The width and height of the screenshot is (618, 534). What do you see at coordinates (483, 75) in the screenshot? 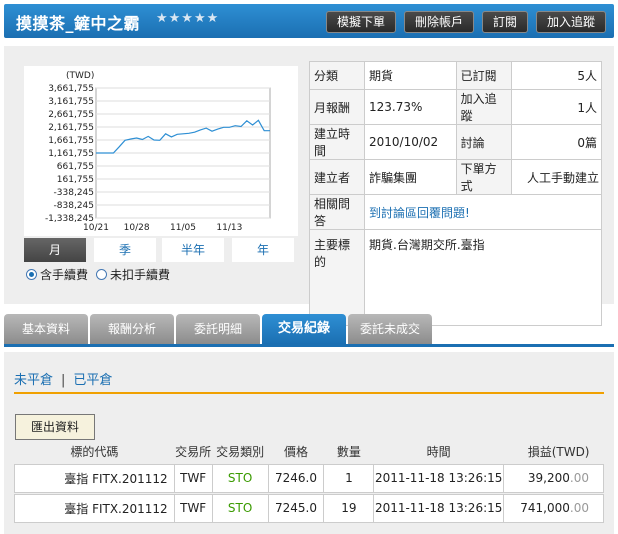
I see `info-label: 已訂閱` at bounding box center [483, 75].